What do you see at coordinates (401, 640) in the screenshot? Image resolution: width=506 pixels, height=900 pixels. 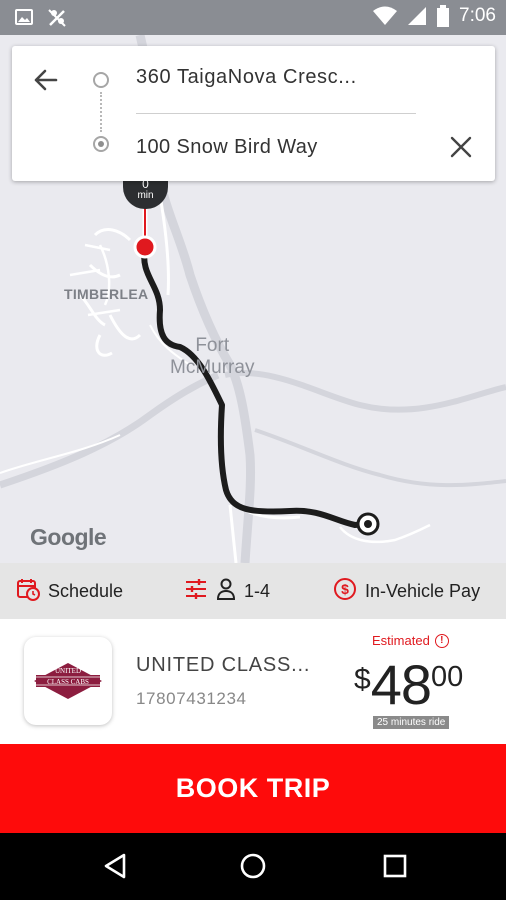 I see `estimated-text: Estimated` at bounding box center [401, 640].